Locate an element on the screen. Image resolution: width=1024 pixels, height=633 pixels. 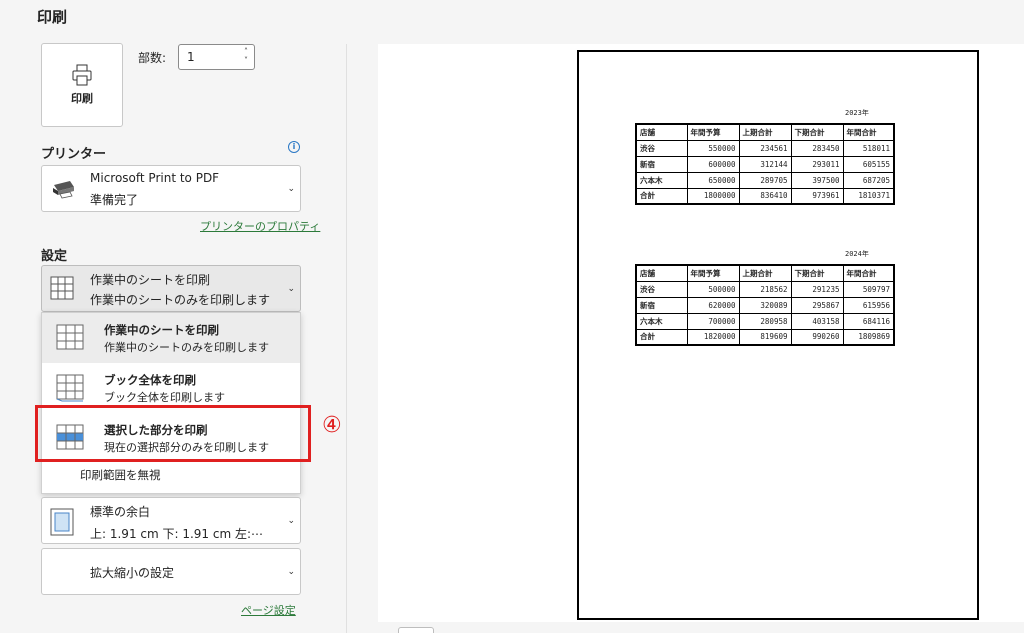
menu-item-ignore-print-area: 印刷範囲を無視 is located at coordinates (120, 475).